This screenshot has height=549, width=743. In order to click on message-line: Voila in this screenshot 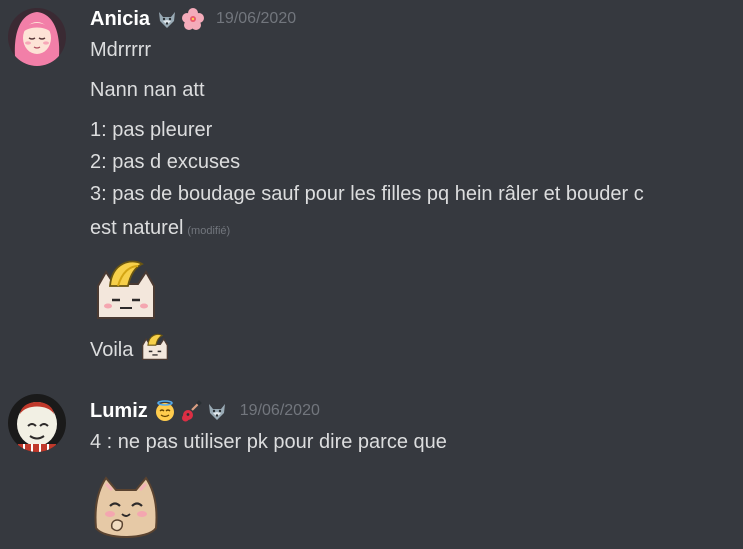, I will do `click(131, 352)`.